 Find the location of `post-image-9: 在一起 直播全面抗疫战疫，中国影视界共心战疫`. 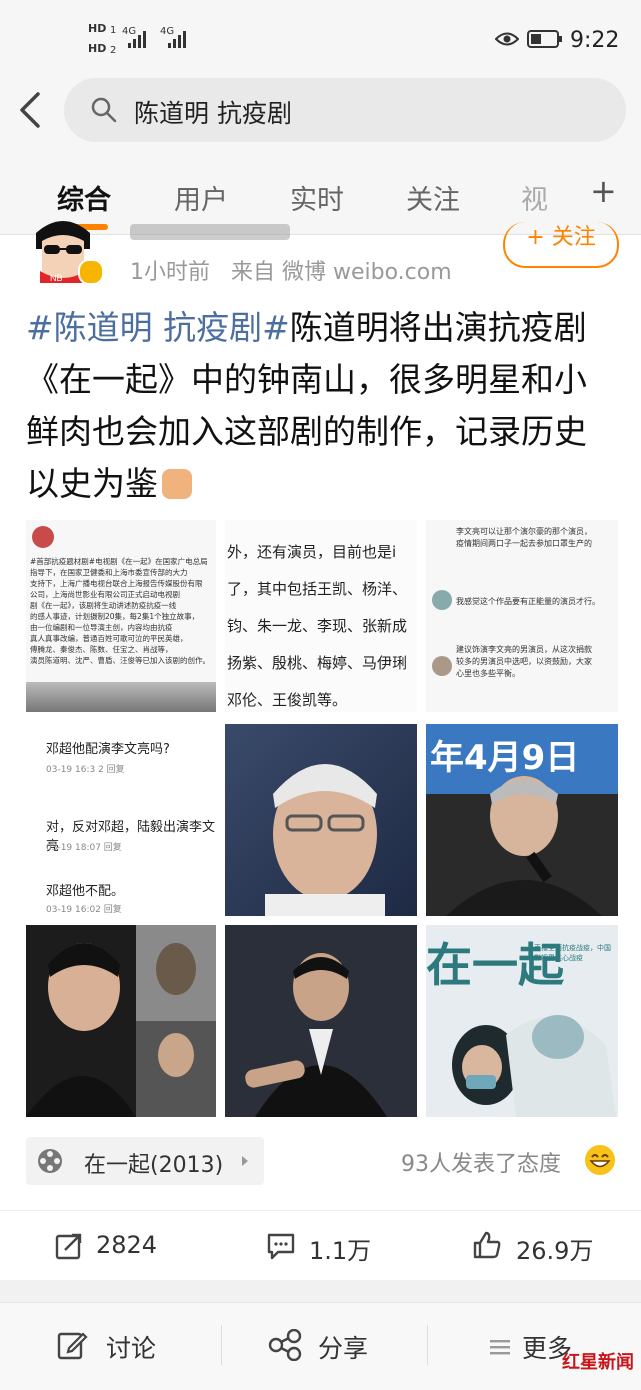

post-image-9: 在一起 直播全面抗疫战疫，中国影视界共心战疫 is located at coordinates (522, 1021).